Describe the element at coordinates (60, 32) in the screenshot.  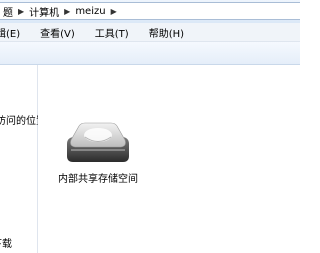
I see `menu-view: 查看(V)` at that location.